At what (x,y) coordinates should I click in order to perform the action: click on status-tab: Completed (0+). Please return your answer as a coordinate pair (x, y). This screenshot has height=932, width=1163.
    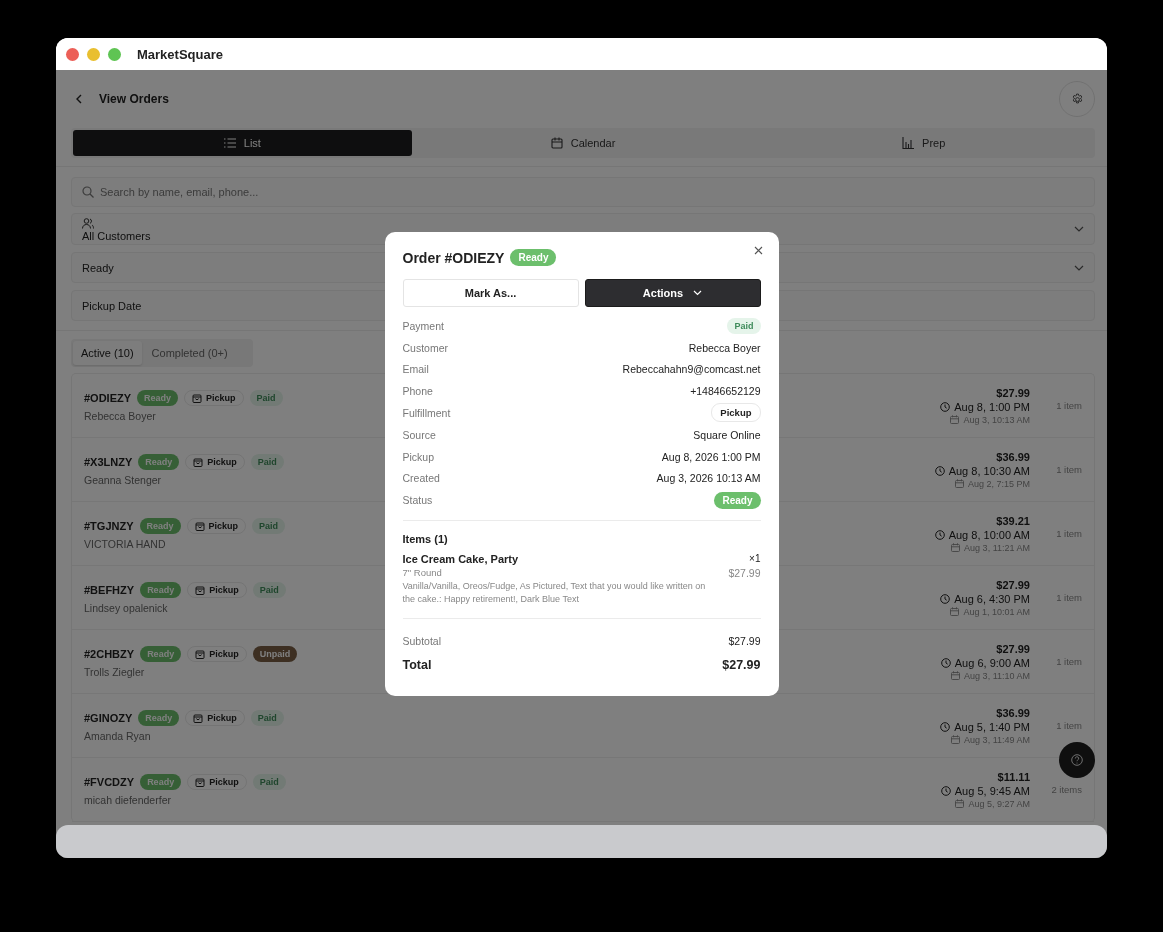
    Looking at the image, I should click on (189, 353).